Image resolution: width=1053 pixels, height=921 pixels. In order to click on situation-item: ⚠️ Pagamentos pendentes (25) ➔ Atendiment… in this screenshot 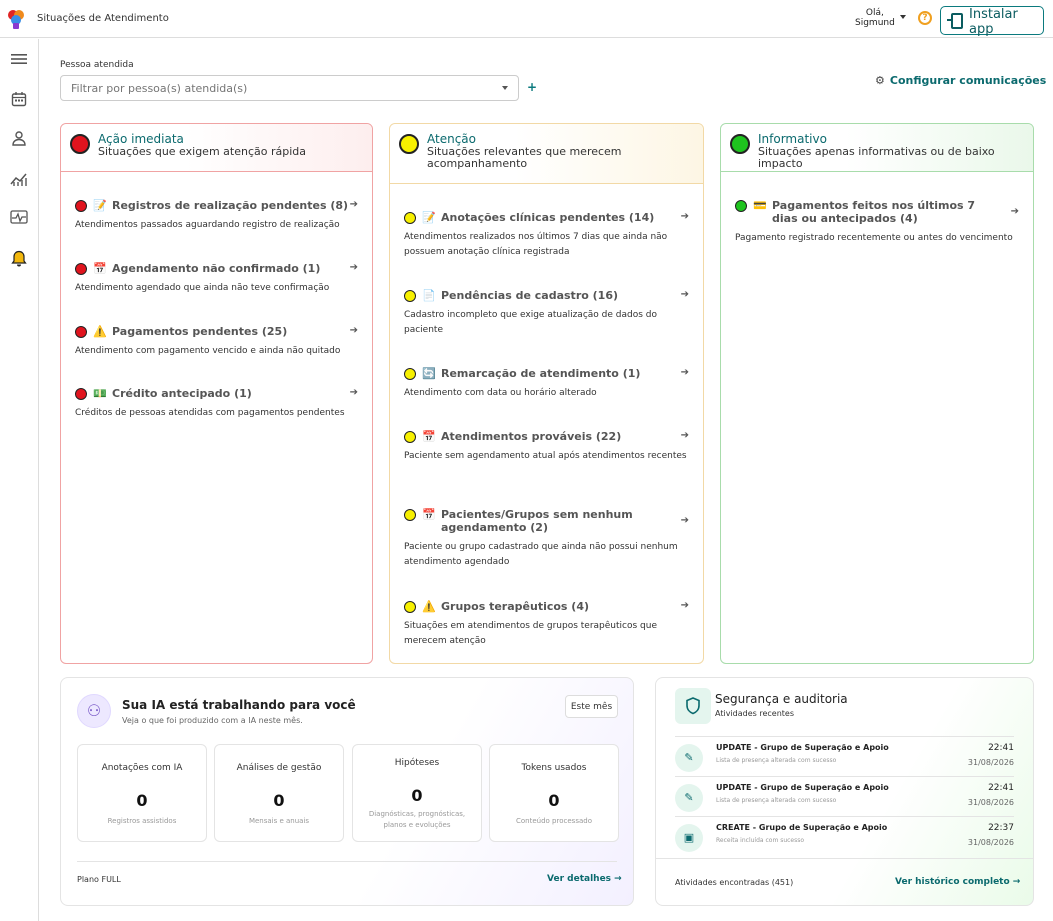, I will do `click(216, 342)`.